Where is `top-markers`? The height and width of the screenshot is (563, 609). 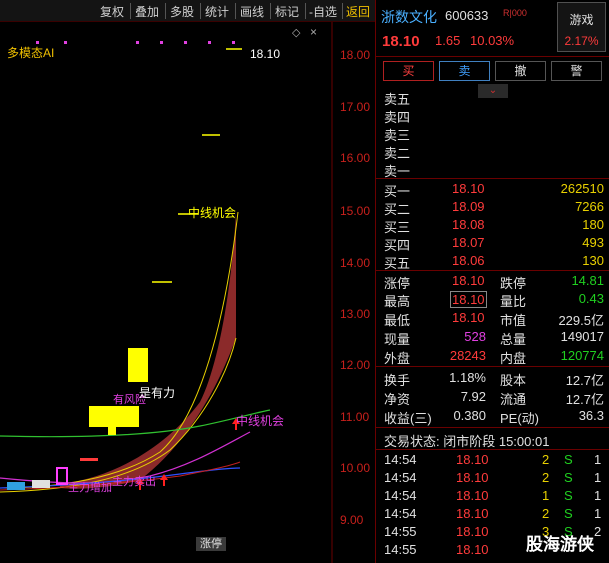
top-markers is located at coordinates (135, 42).